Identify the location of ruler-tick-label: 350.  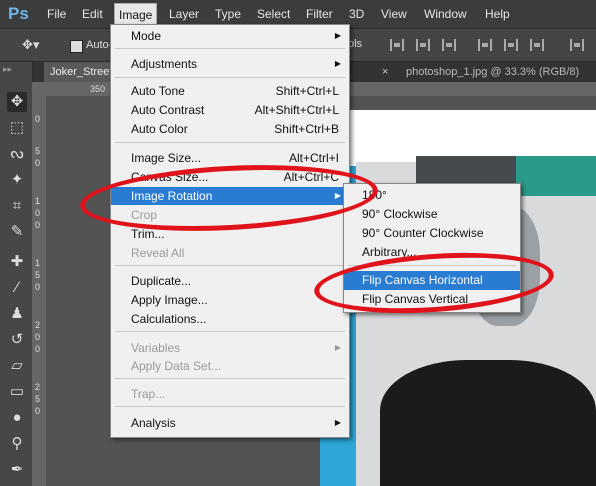
(98, 89).